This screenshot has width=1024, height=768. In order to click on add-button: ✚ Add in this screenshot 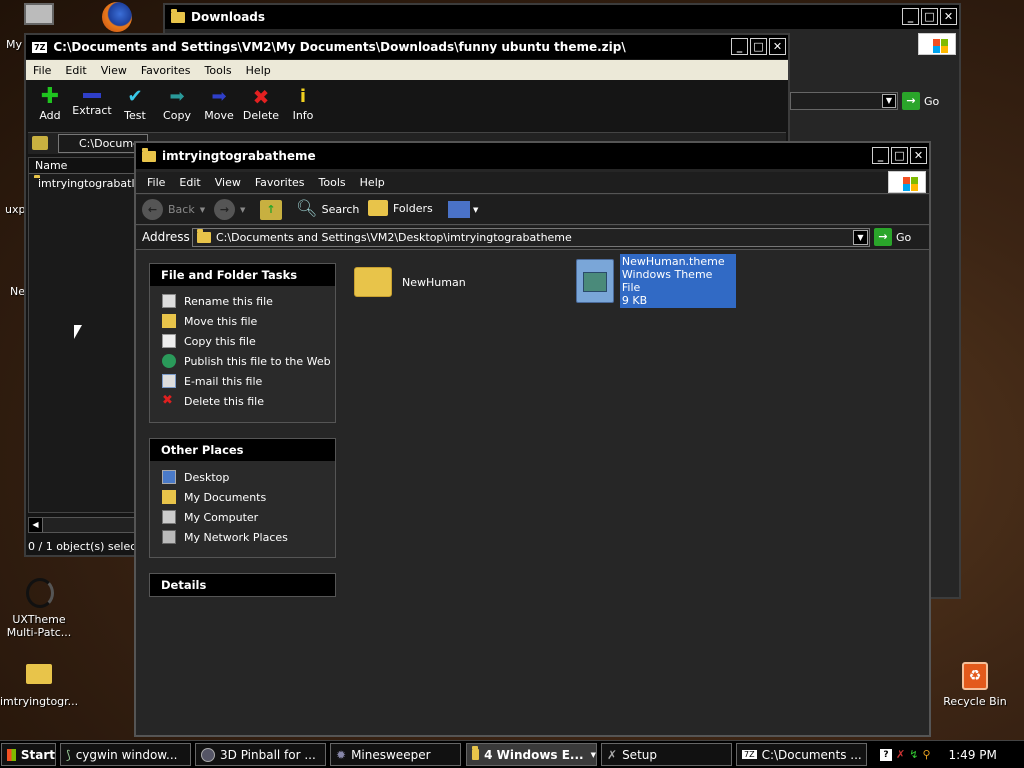, I will do `click(50, 107)`.